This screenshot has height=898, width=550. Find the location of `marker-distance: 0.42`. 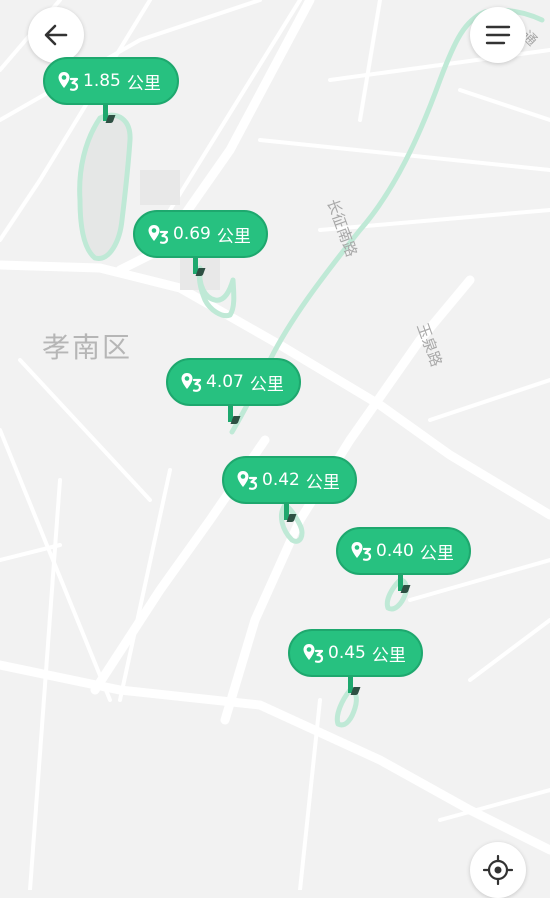

marker-distance: 0.42 is located at coordinates (281, 480).